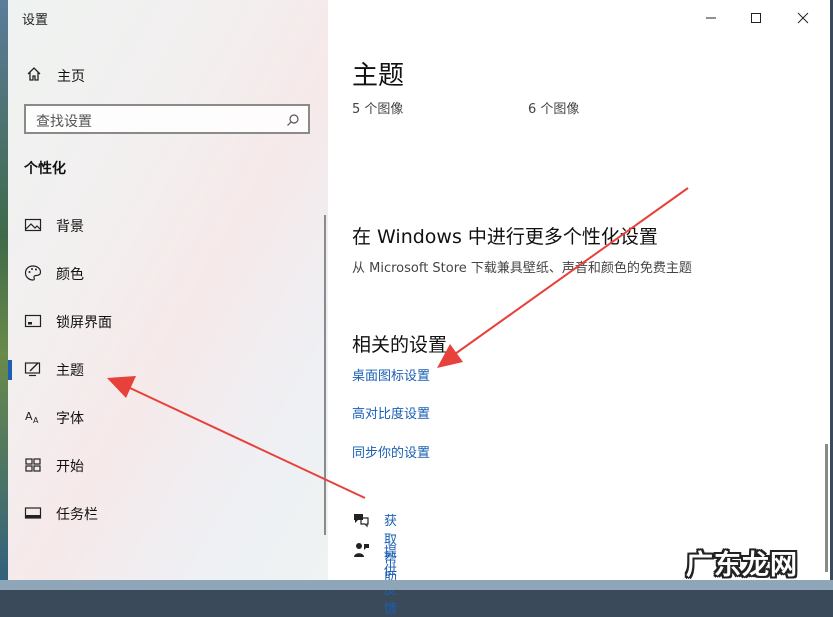 This screenshot has width=833, height=617. Describe the element at coordinates (803, 18) in the screenshot. I see `close-button` at that location.